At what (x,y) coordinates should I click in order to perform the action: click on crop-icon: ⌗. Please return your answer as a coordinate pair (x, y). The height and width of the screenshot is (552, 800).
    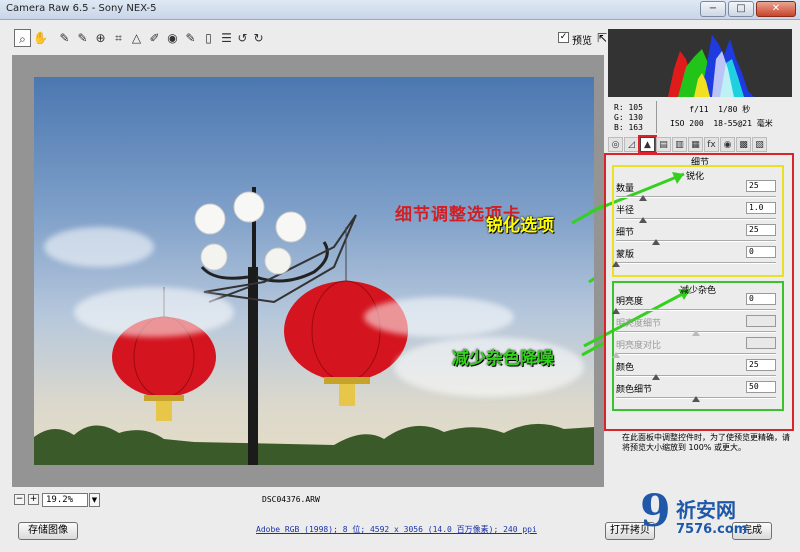
    Looking at the image, I should click on (118, 38).